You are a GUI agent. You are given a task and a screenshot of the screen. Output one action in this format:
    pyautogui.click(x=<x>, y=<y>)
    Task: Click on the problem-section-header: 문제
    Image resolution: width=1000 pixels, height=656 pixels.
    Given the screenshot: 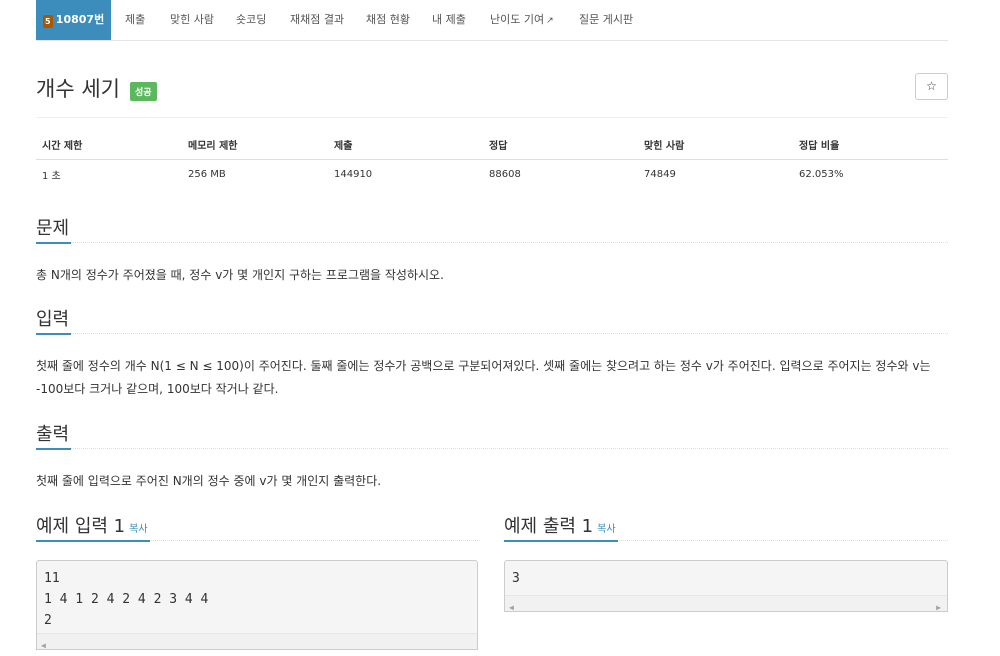 What is the action you would take?
    pyautogui.click(x=492, y=229)
    